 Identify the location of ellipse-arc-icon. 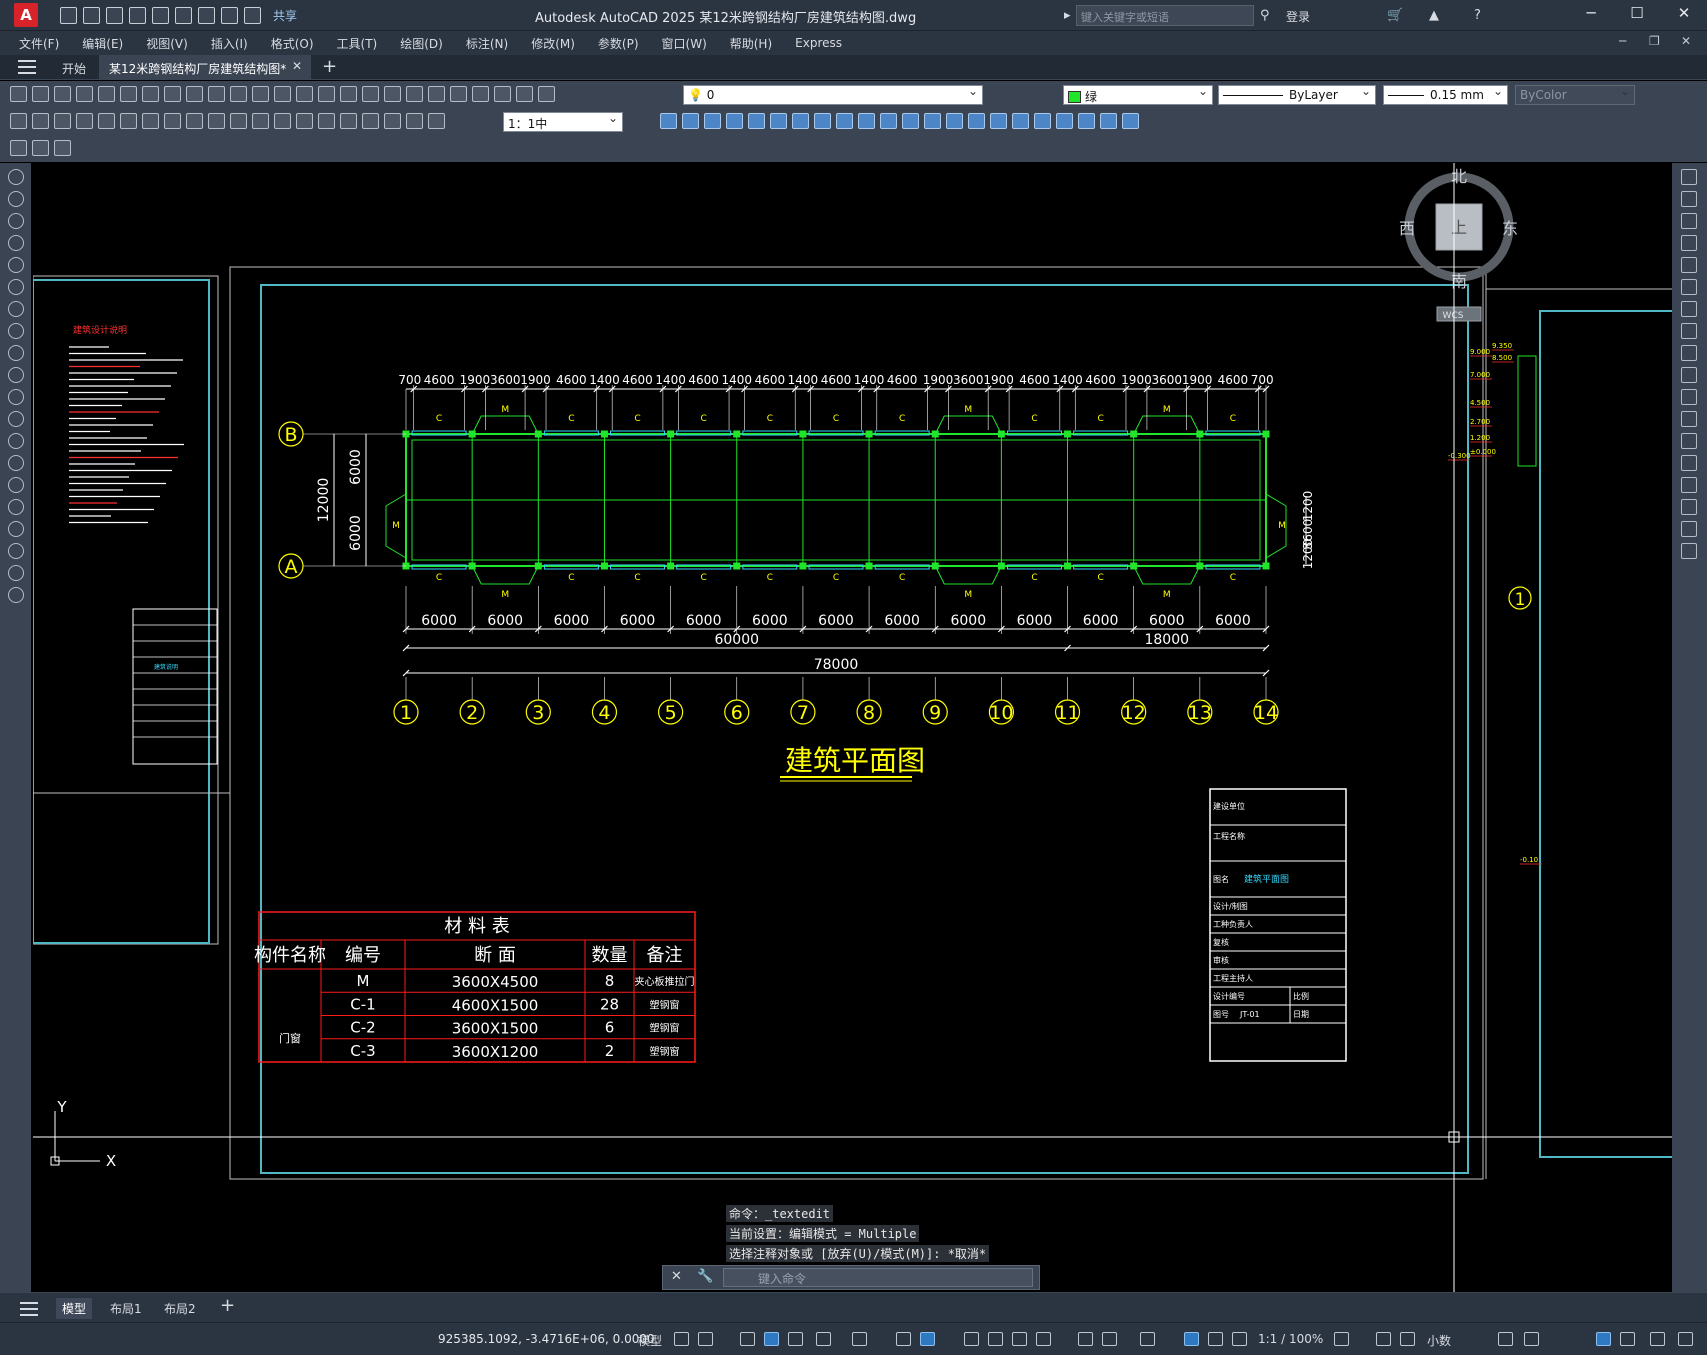
(16, 397).